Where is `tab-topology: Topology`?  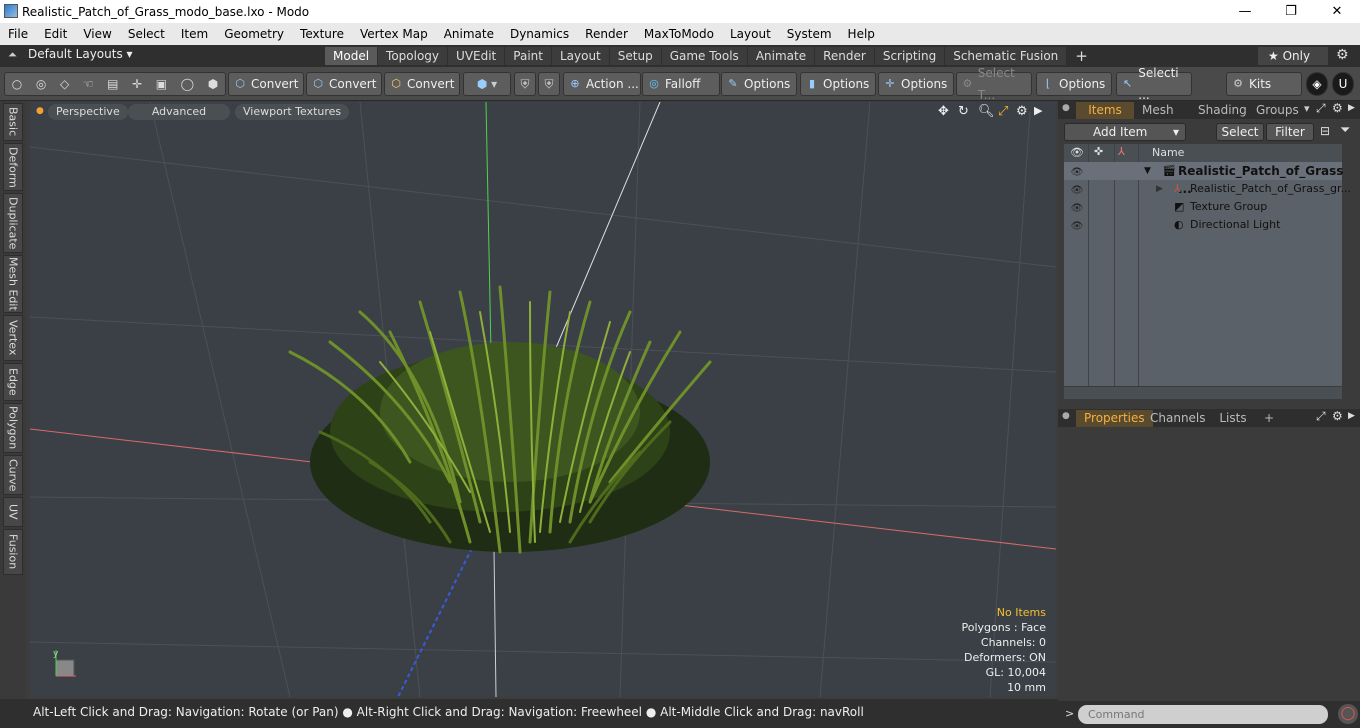 tab-topology: Topology is located at coordinates (413, 56).